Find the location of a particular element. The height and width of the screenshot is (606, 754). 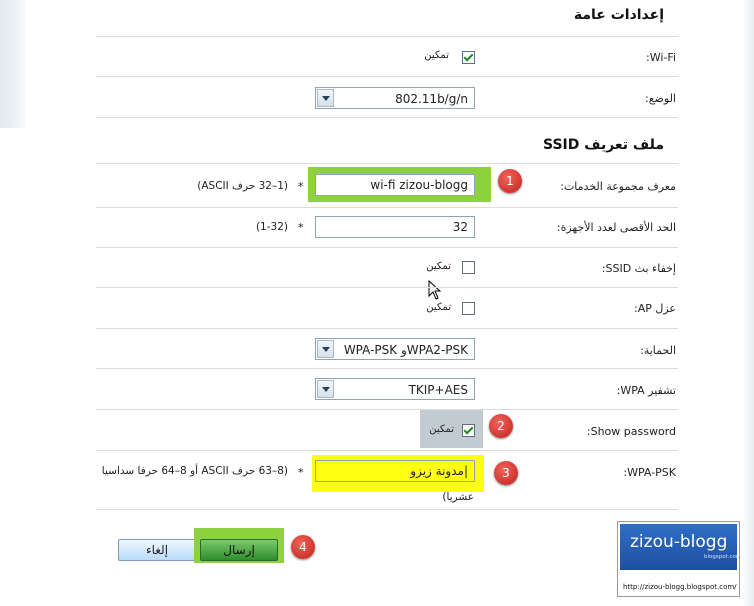

wpa-encryption-select: TKIP+AES is located at coordinates (395, 389).